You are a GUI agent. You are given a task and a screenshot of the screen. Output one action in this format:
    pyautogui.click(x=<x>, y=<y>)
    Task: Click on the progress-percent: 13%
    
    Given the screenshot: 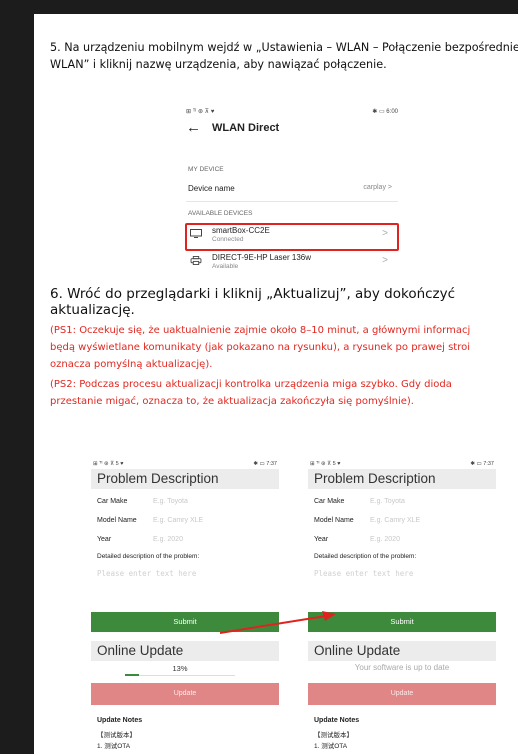 What is the action you would take?
    pyautogui.click(x=180, y=668)
    